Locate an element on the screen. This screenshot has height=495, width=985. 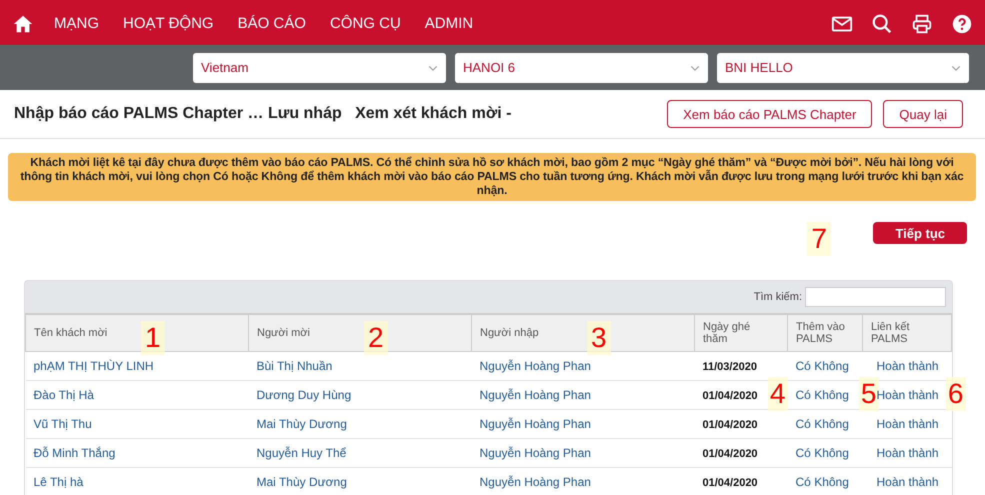
nav-link: ADMIN is located at coordinates (449, 23).